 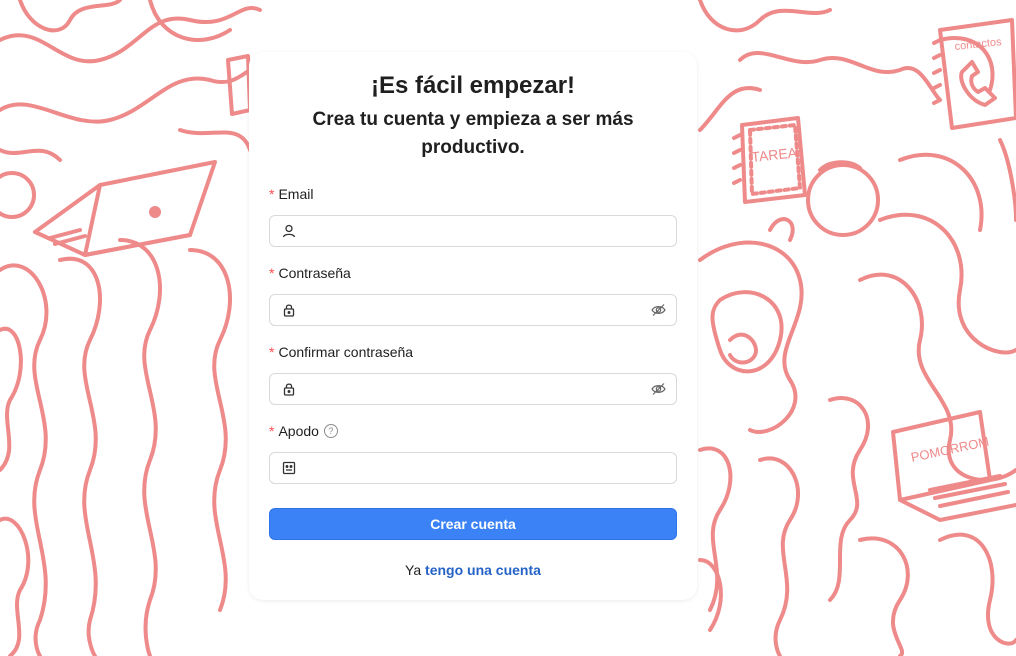 What do you see at coordinates (330, 431) in the screenshot?
I see `question-circle-icon: ?` at bounding box center [330, 431].